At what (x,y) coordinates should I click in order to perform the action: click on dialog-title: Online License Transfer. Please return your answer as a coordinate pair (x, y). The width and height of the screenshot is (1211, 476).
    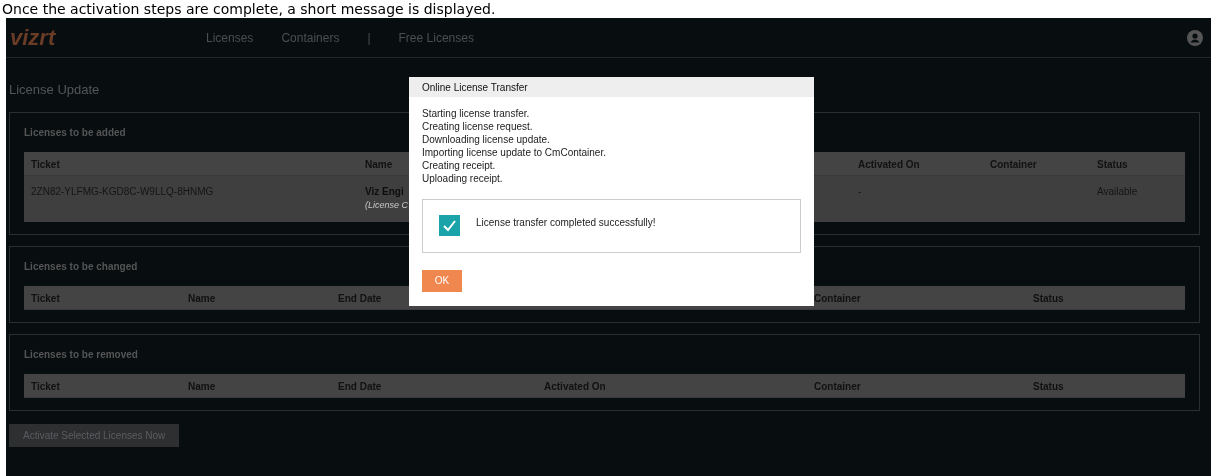
    Looking at the image, I should click on (611, 87).